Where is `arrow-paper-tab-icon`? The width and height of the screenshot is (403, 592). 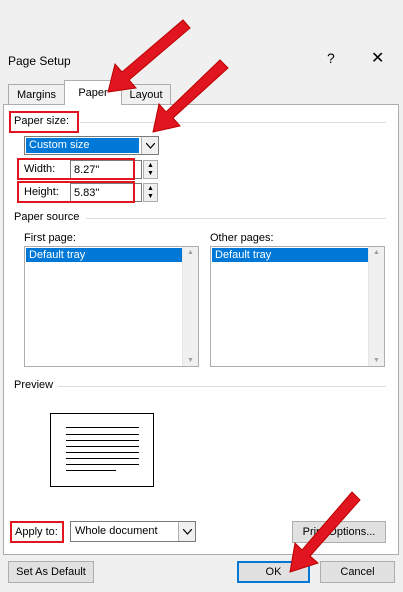 arrow-paper-tab-icon is located at coordinates (149, 56).